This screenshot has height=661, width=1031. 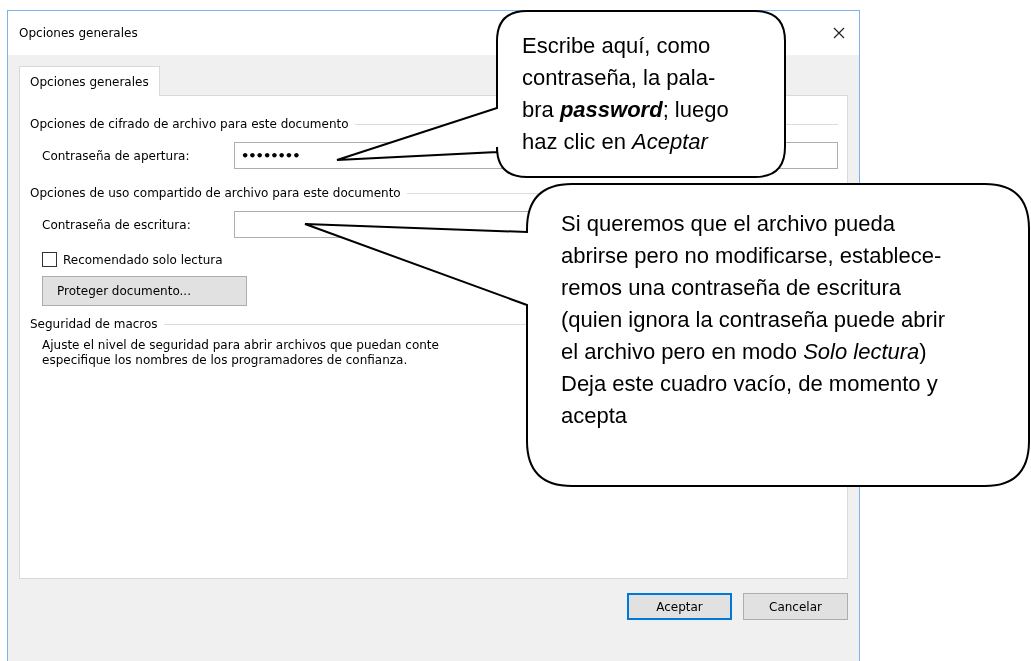 I want to click on field-label: Contraseña de apertura:, so click(x=116, y=155).